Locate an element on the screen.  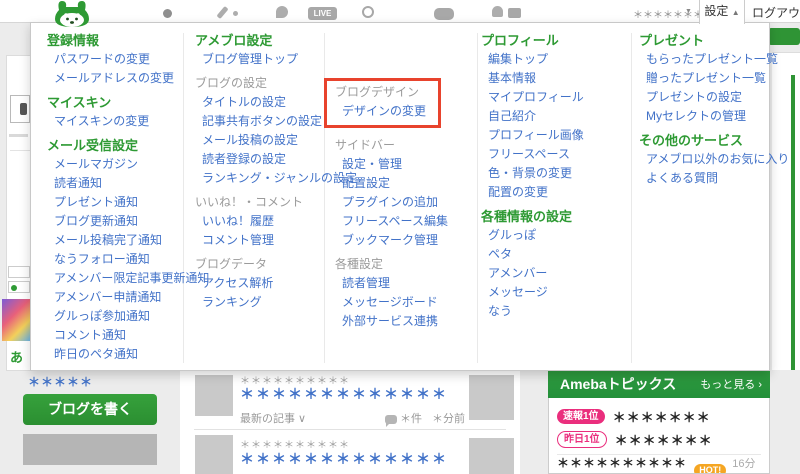
menu-item: アクセス解析 is located at coordinates (258, 283).